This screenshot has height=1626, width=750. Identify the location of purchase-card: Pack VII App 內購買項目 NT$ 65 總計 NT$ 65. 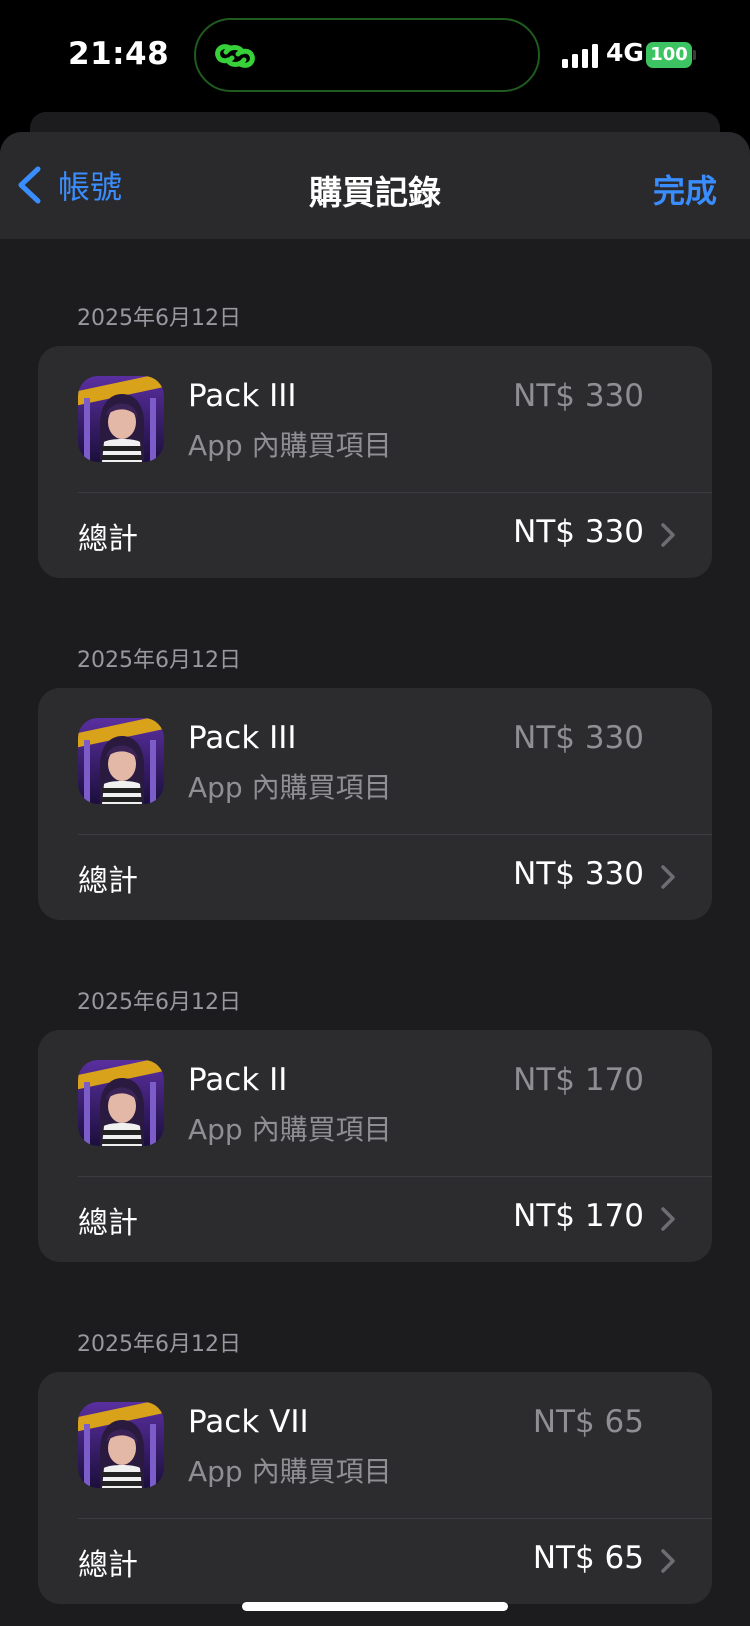
(375, 1488).